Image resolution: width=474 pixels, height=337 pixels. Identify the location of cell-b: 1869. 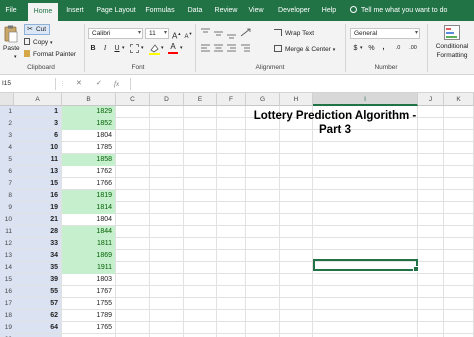
(88, 256).